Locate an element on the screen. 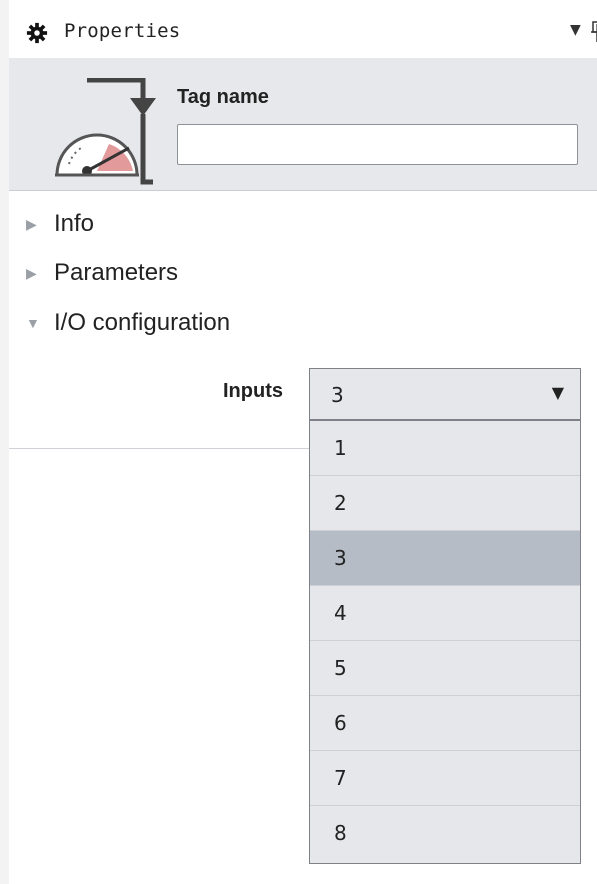 Image resolution: width=597 pixels, height=884 pixels. dropdown-option: 8 is located at coordinates (445, 833).